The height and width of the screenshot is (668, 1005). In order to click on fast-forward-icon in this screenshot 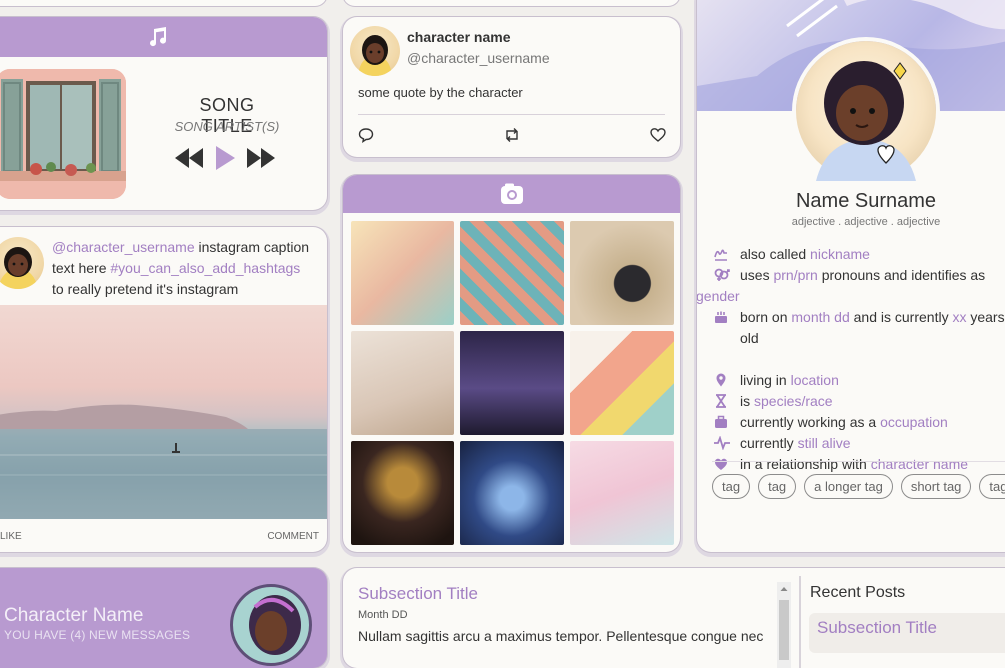, I will do `click(261, 158)`.